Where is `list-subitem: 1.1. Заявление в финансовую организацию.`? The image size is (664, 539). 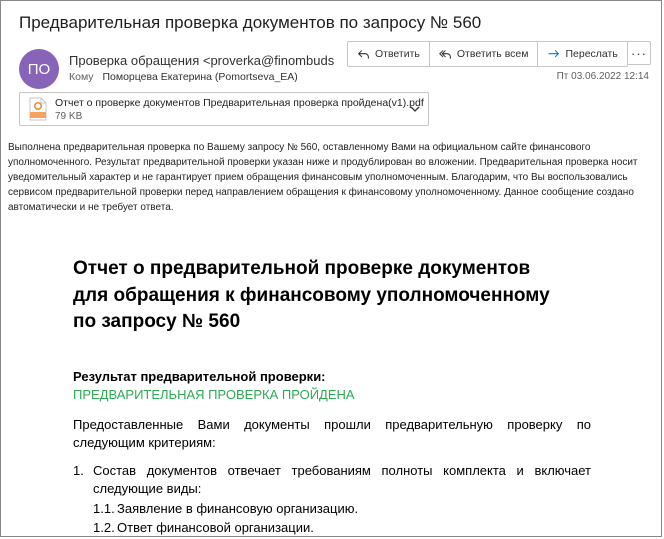
list-subitem: 1.1. Заявление в финансовую организацию. is located at coordinates (225, 508).